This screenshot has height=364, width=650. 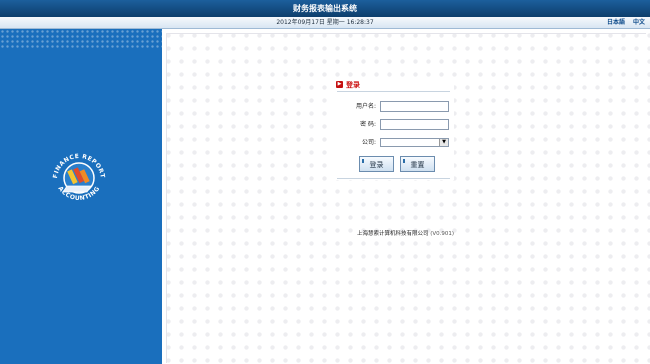 I want to click on login-form: ▶ 登录 用户名: 密 码: 公司: ▼ 登录 重置, so click(x=394, y=129).